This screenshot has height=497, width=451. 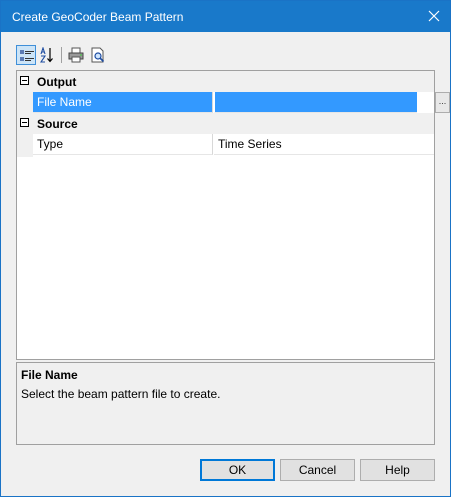 I want to click on property-name: Type, so click(x=123, y=144).